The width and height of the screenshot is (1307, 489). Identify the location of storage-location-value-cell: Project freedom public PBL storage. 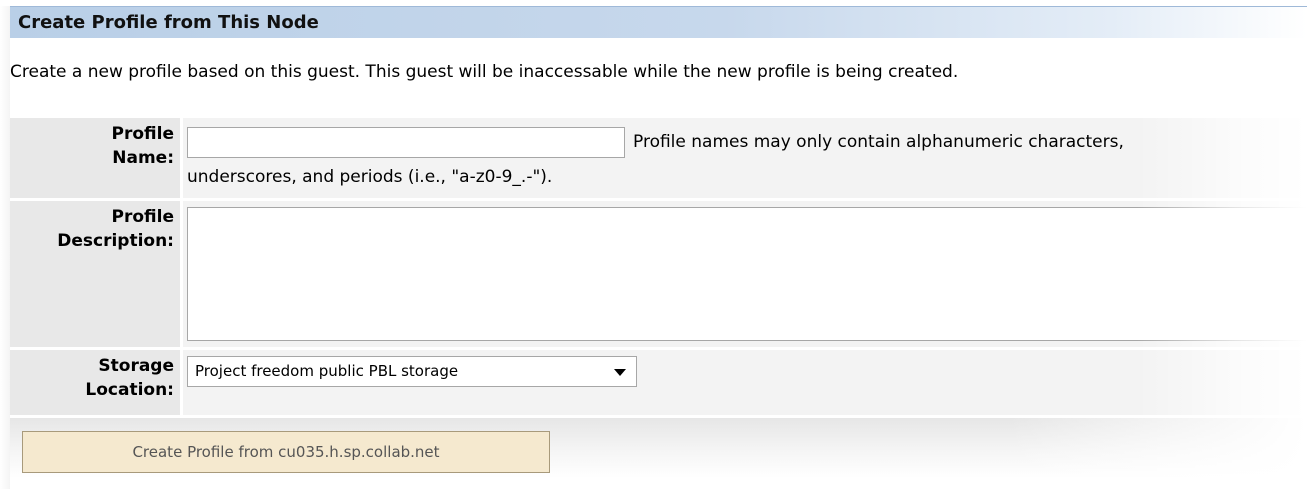
(745, 382).